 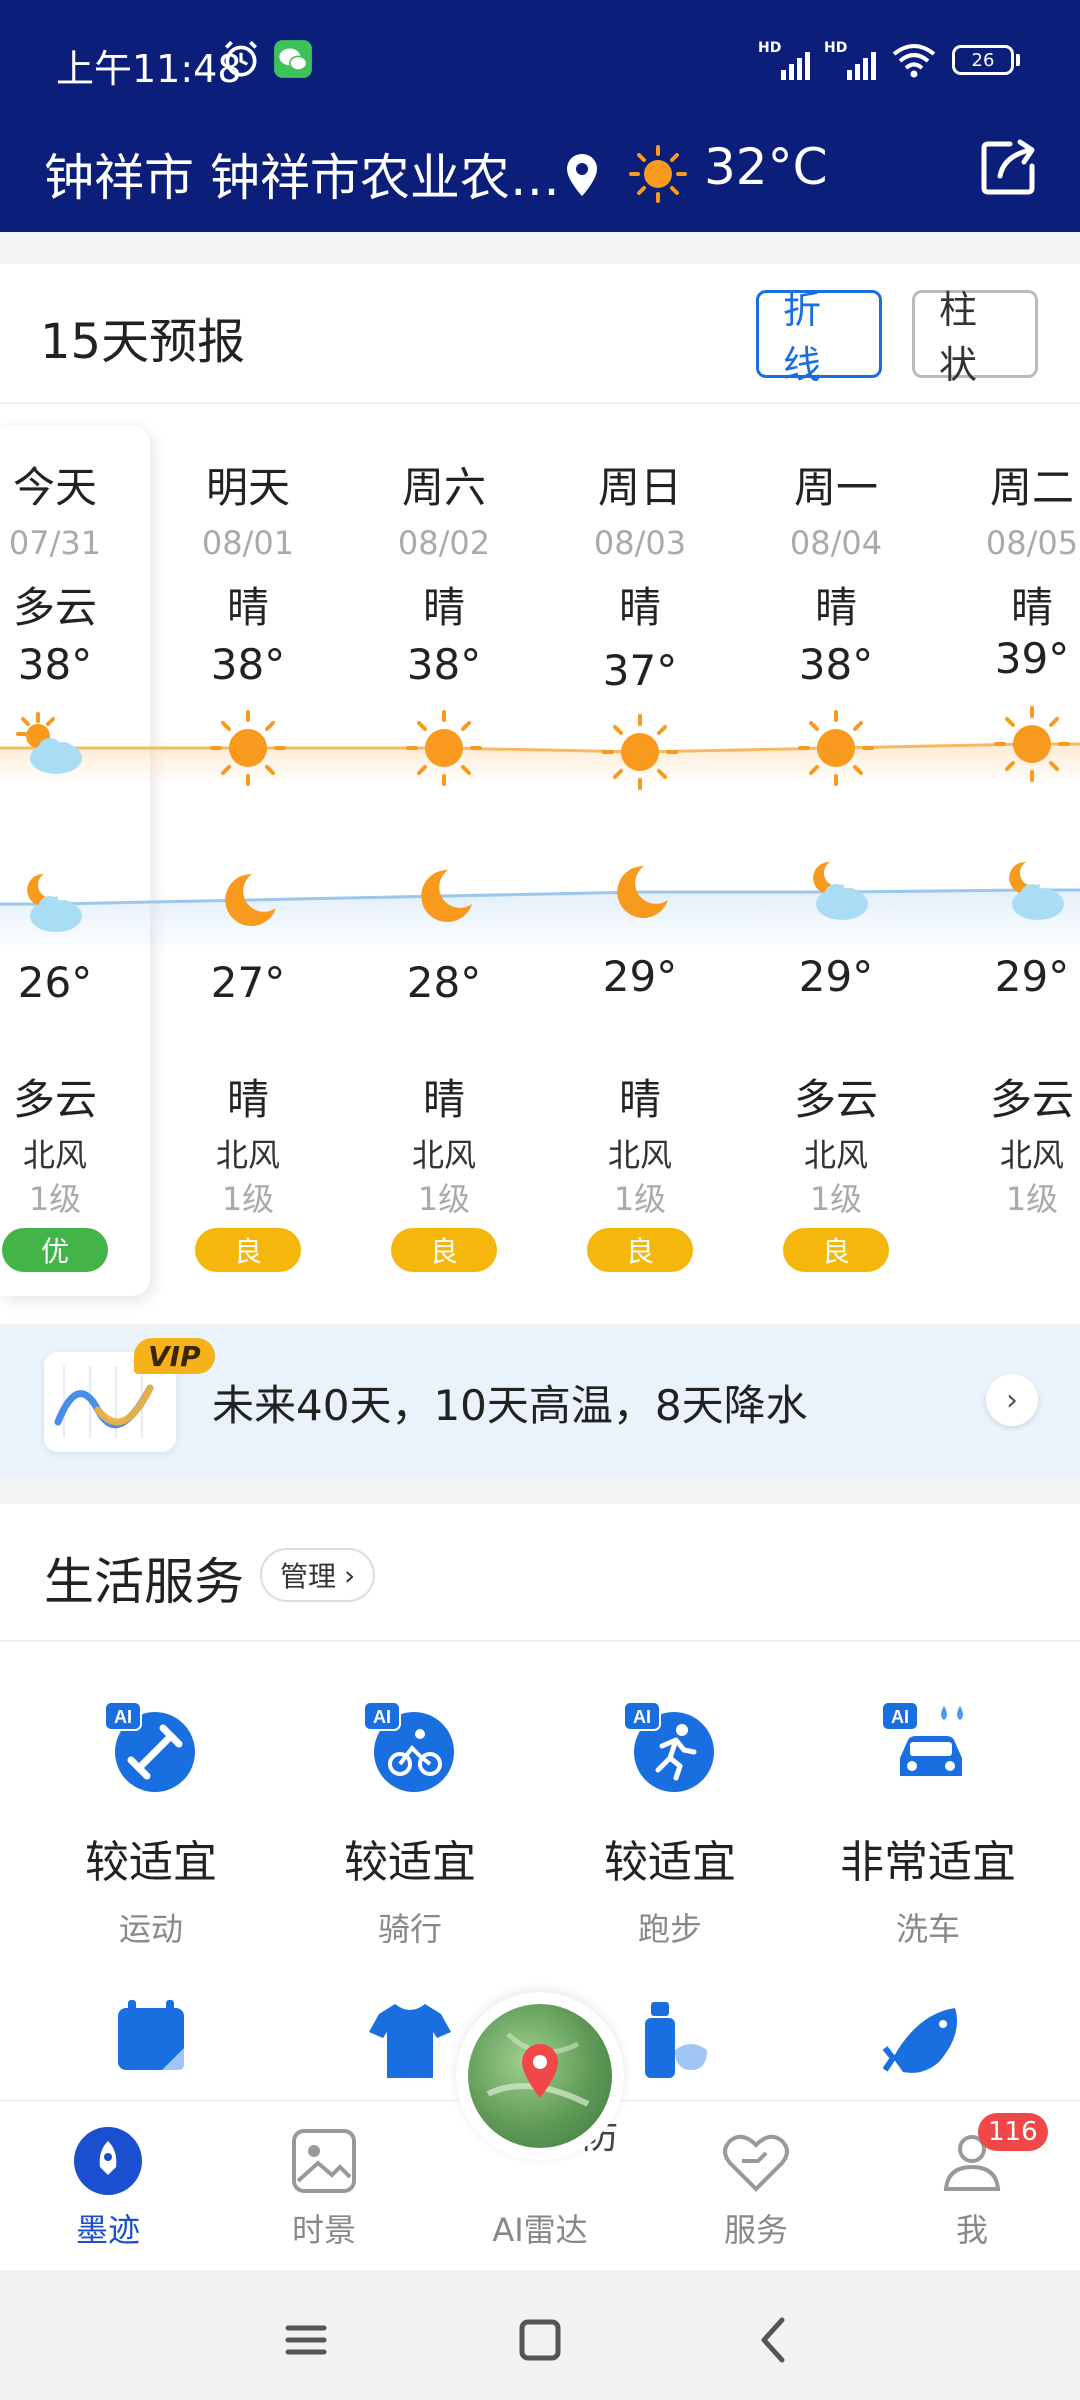 I want to click on service-cycling: AI 较适宜 骑行, so click(x=410, y=1825).